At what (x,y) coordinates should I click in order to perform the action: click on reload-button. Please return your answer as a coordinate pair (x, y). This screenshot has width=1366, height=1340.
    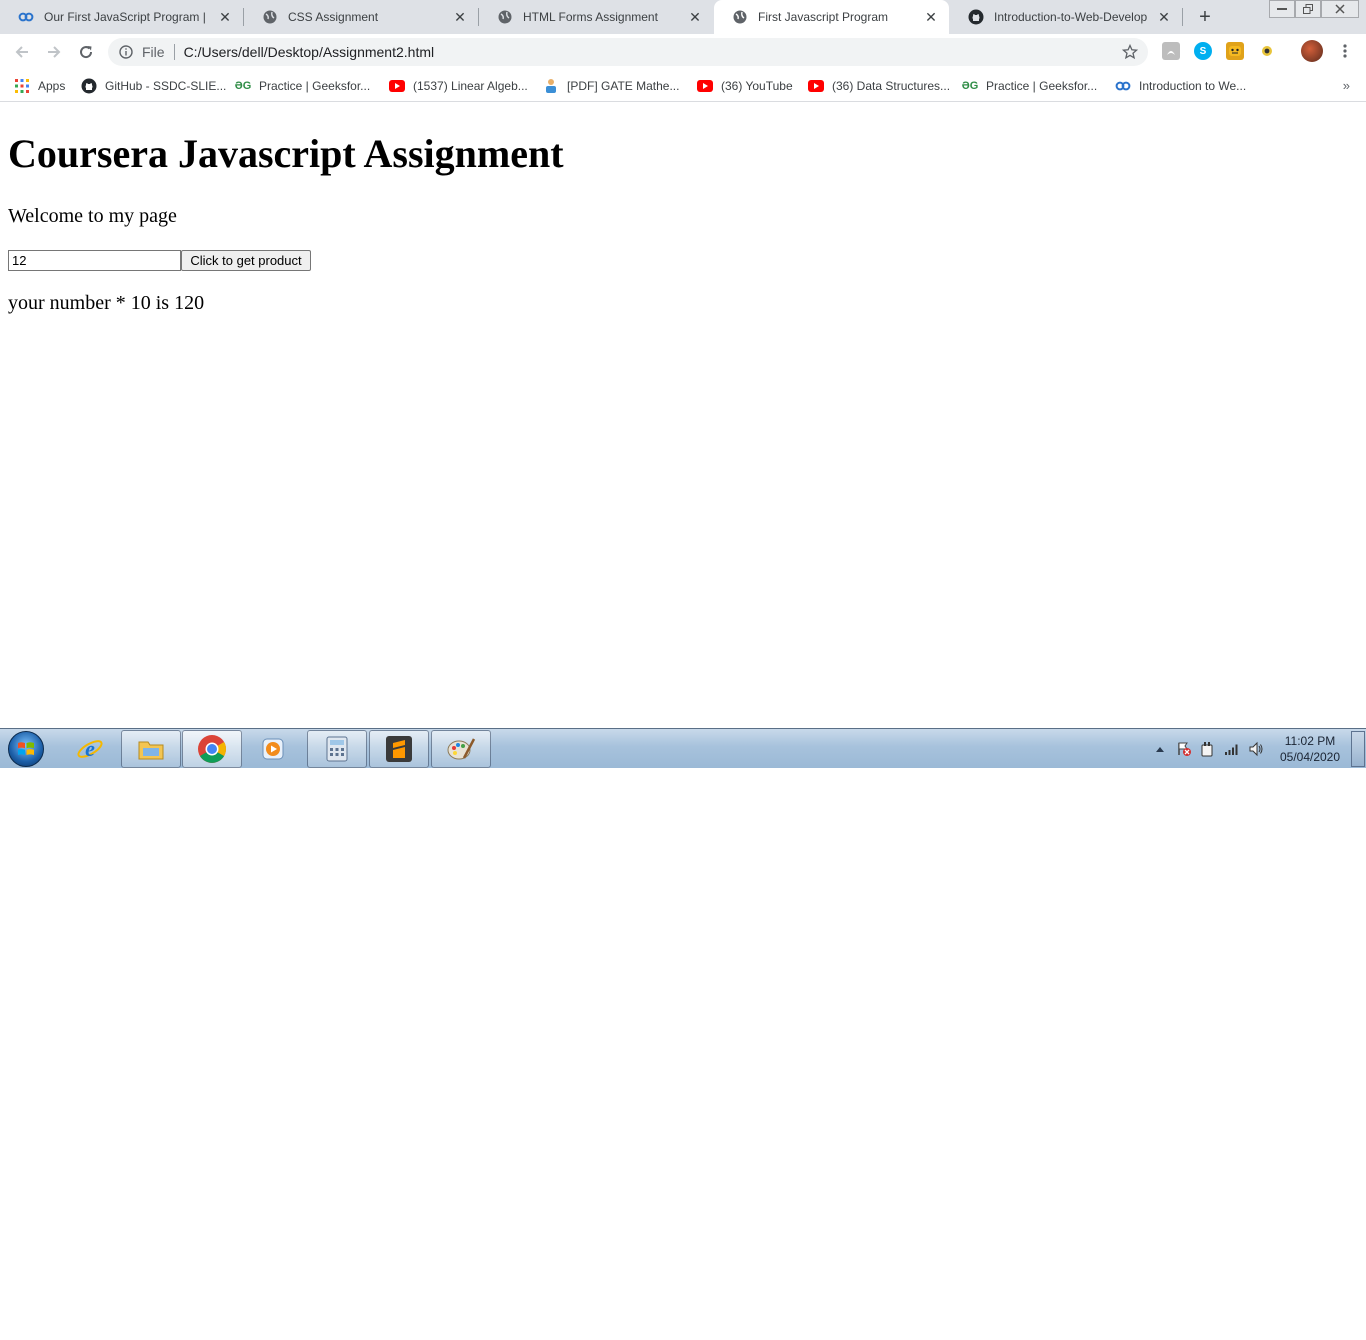
    Looking at the image, I should click on (86, 52).